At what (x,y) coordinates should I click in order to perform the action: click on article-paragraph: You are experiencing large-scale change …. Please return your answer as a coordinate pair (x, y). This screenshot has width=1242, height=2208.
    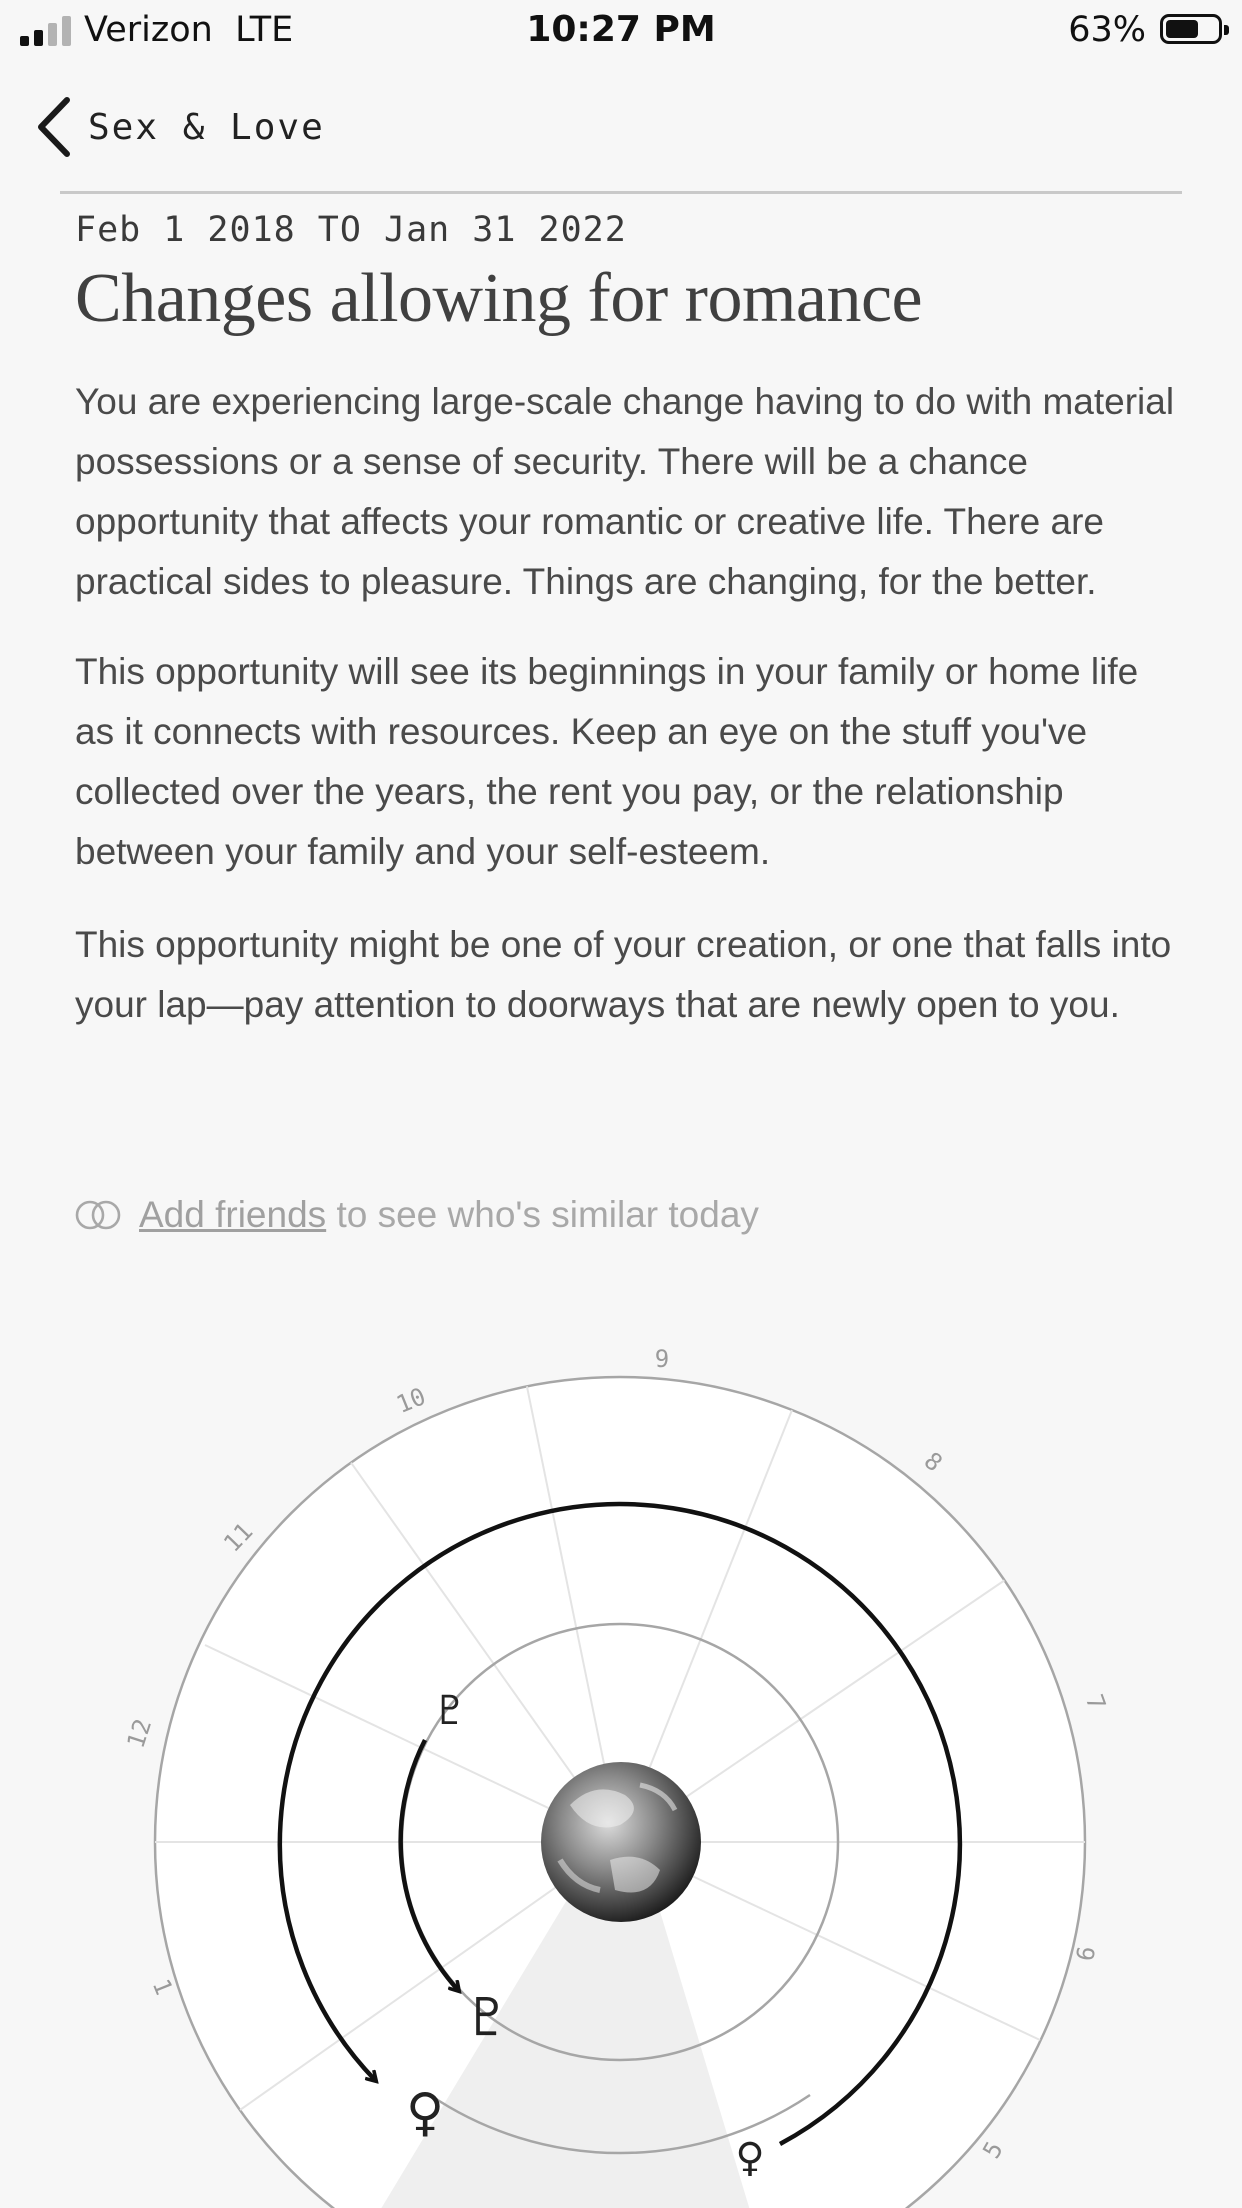
    Looking at the image, I should click on (625, 491).